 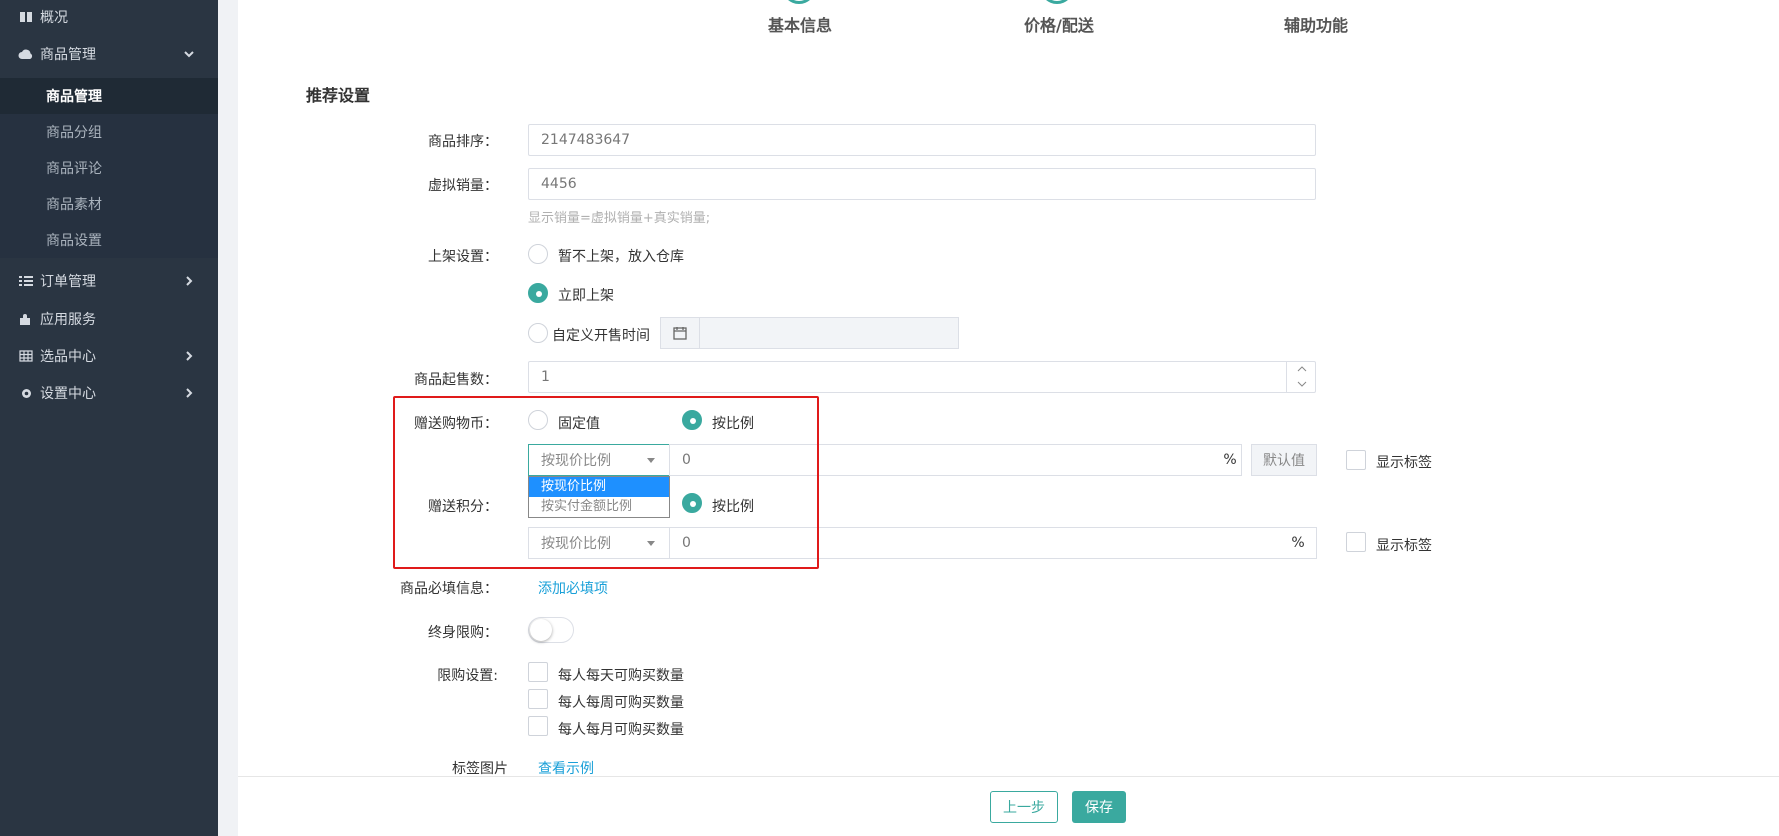 I want to click on purchase-limit-label: 限购设置:, so click(x=467, y=676).